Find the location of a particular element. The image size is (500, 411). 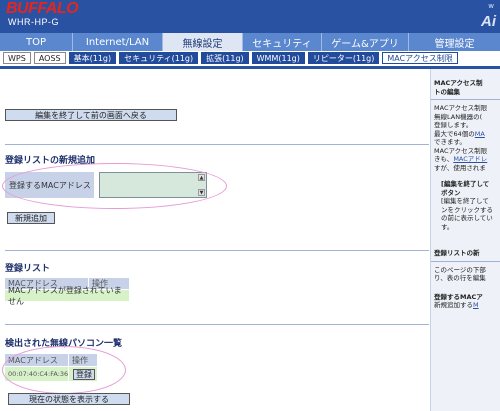

mac-address-label: 登録するMACアドレス is located at coordinates (49, 185).